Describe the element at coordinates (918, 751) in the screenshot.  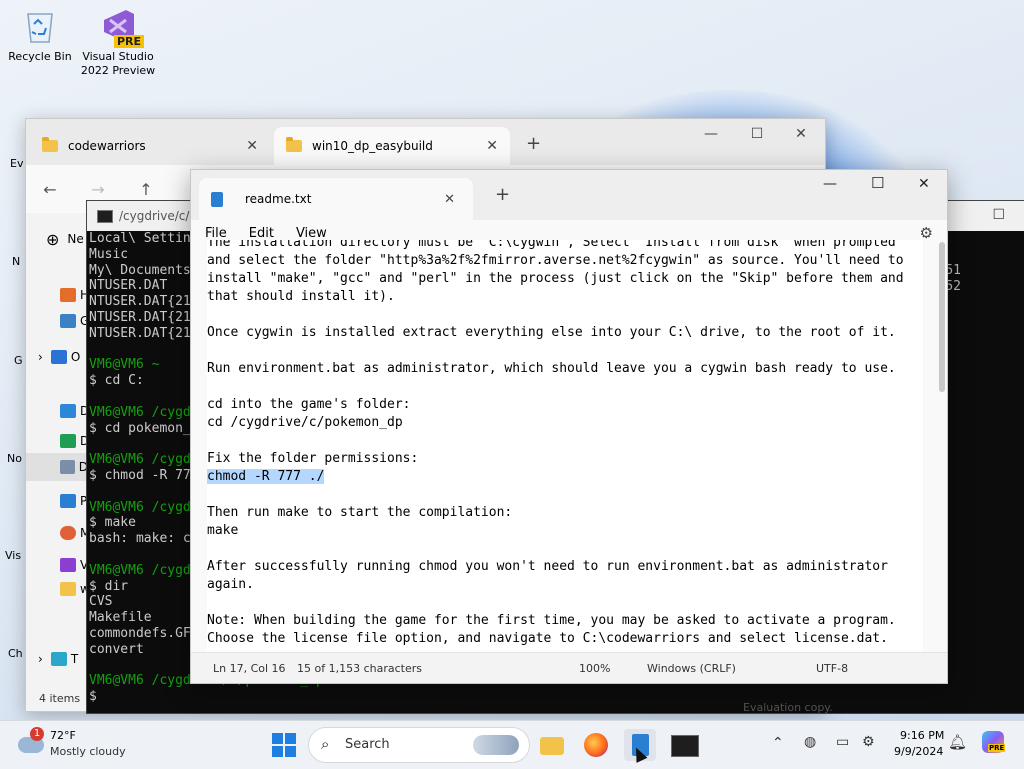
I see `clock-date: 9/9/2024` at that location.